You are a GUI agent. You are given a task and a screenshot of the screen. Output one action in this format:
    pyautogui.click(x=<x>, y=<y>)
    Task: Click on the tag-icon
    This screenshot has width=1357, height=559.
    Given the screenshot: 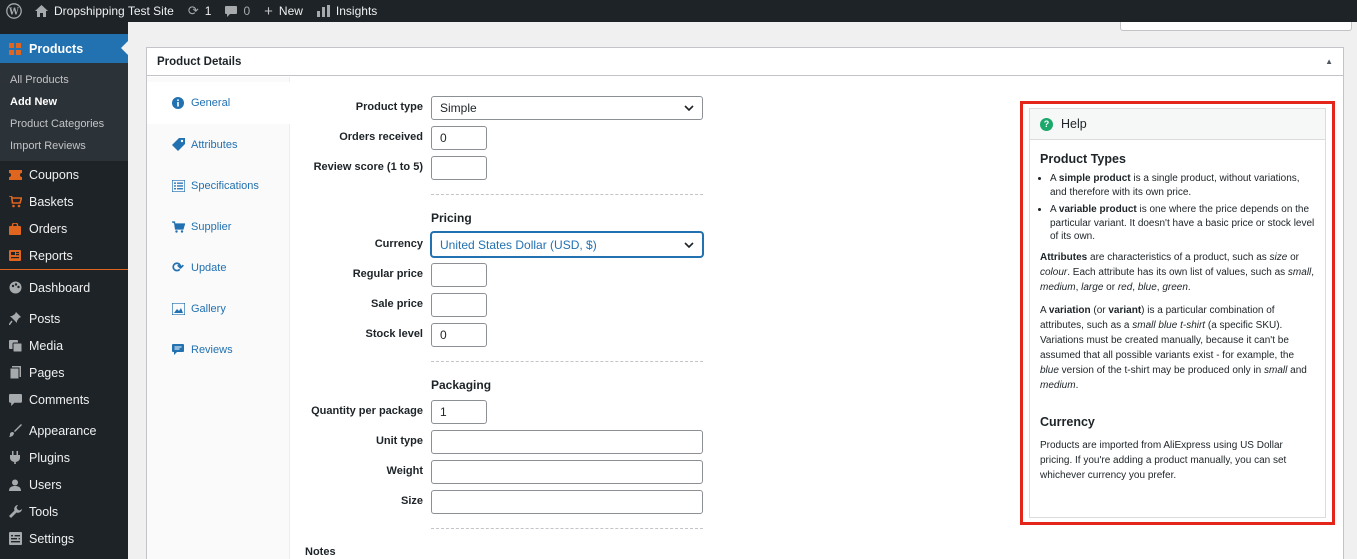 What is the action you would take?
    pyautogui.click(x=178, y=145)
    